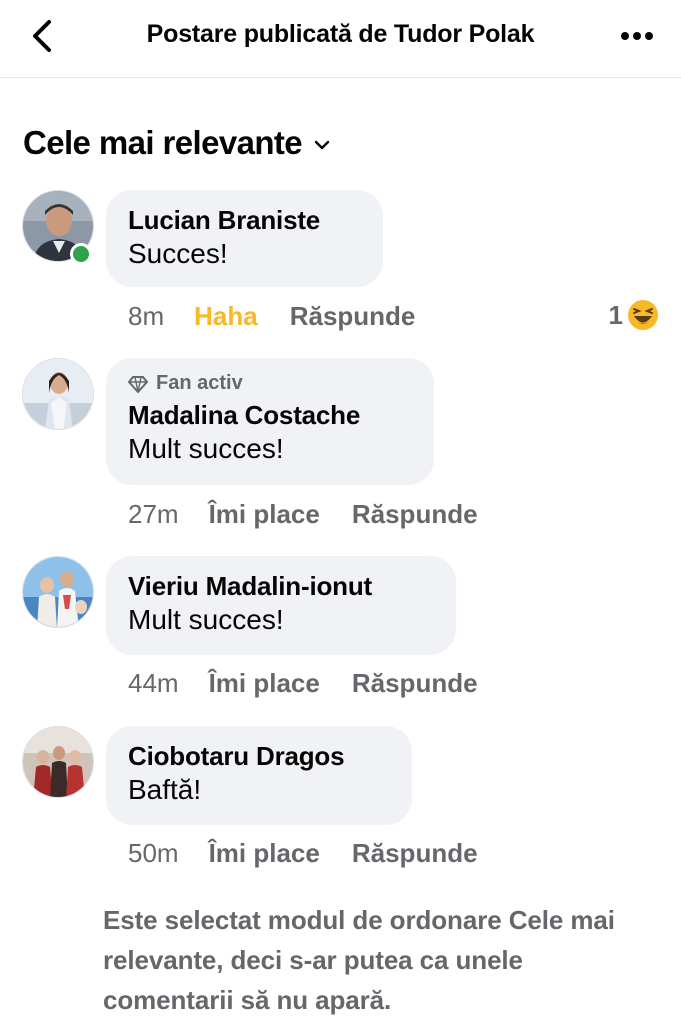  What do you see at coordinates (259, 756) in the screenshot?
I see `comment-author: Ciobotaru Dragos` at bounding box center [259, 756].